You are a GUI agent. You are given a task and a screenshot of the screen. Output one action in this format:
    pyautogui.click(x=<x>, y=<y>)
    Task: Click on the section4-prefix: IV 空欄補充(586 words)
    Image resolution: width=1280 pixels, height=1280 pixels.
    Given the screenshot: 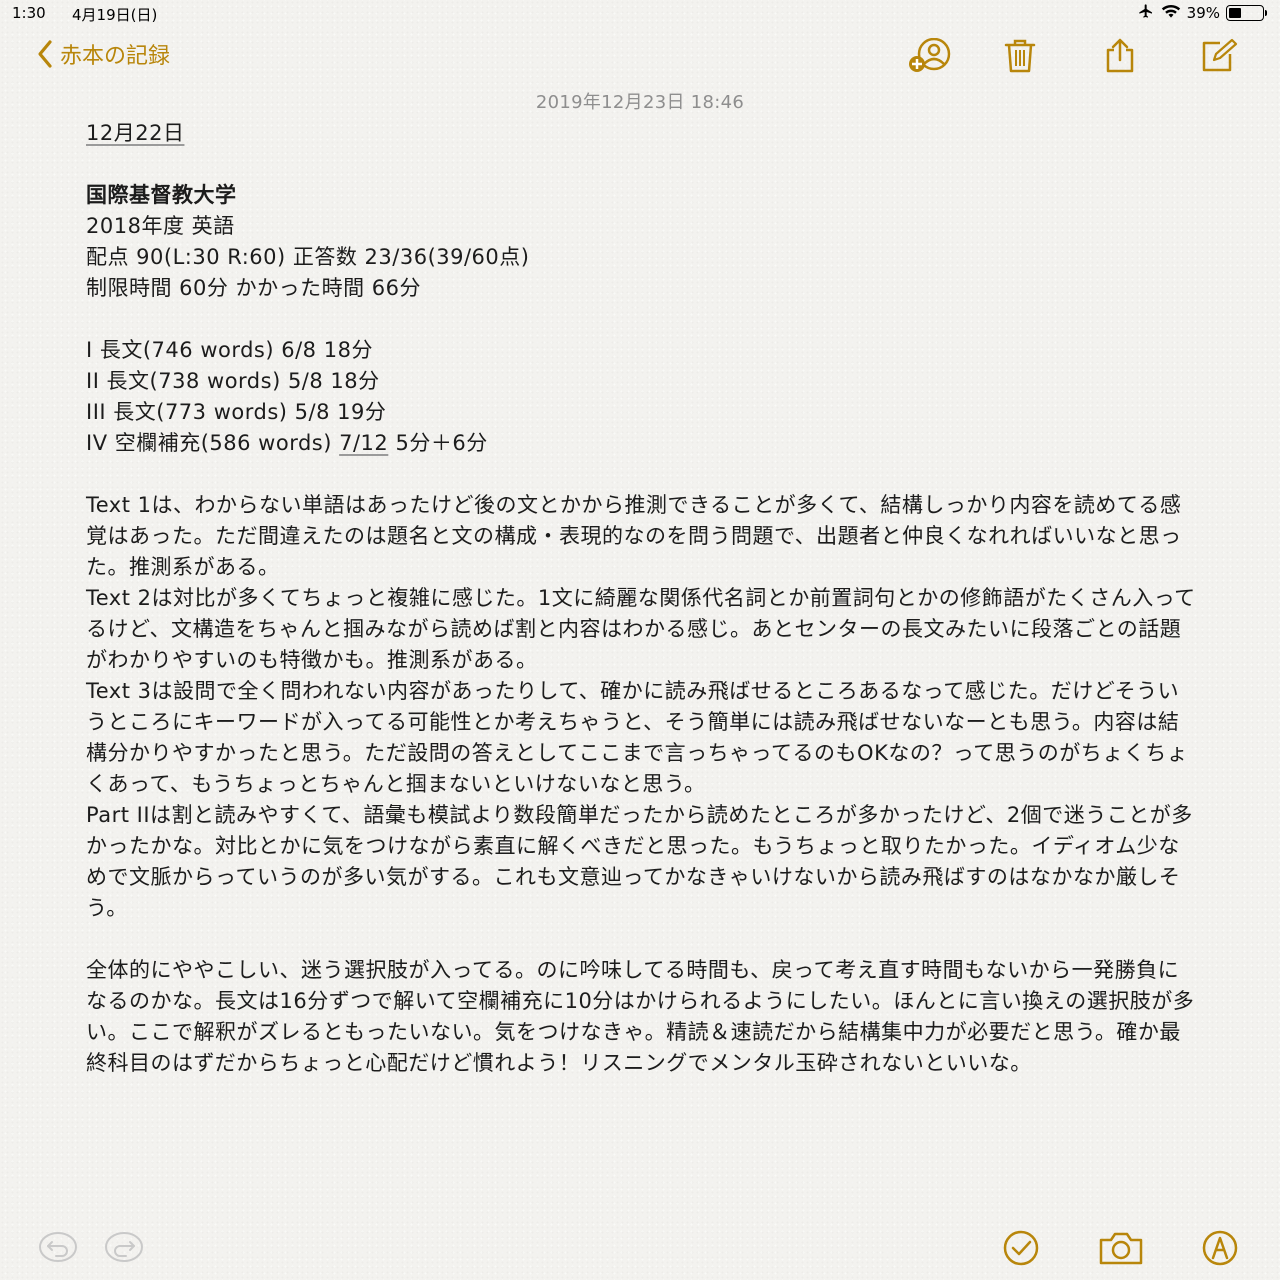 What is the action you would take?
    pyautogui.click(x=213, y=443)
    